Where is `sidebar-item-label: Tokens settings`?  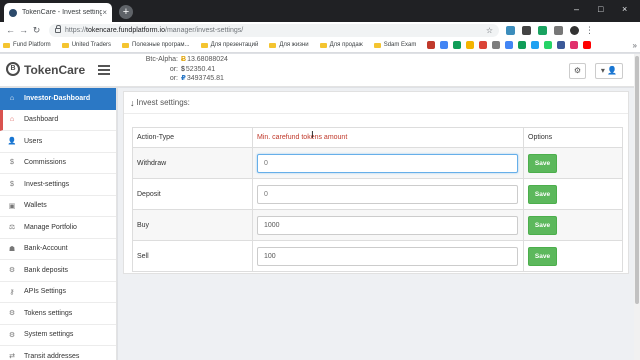
sidebar-item-label: Tokens settings is located at coordinates (48, 313).